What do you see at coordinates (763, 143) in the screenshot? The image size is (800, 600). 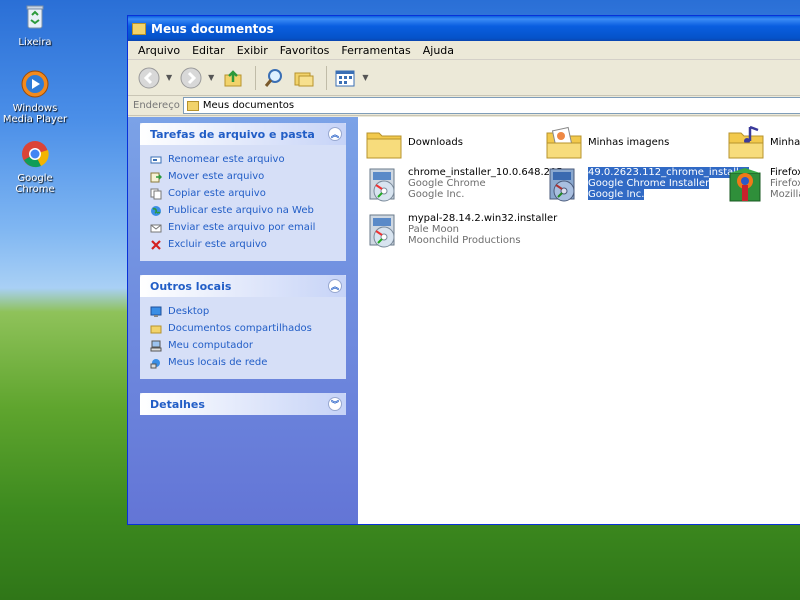 I see `file-item-minhas-musicas: Minhas` at bounding box center [763, 143].